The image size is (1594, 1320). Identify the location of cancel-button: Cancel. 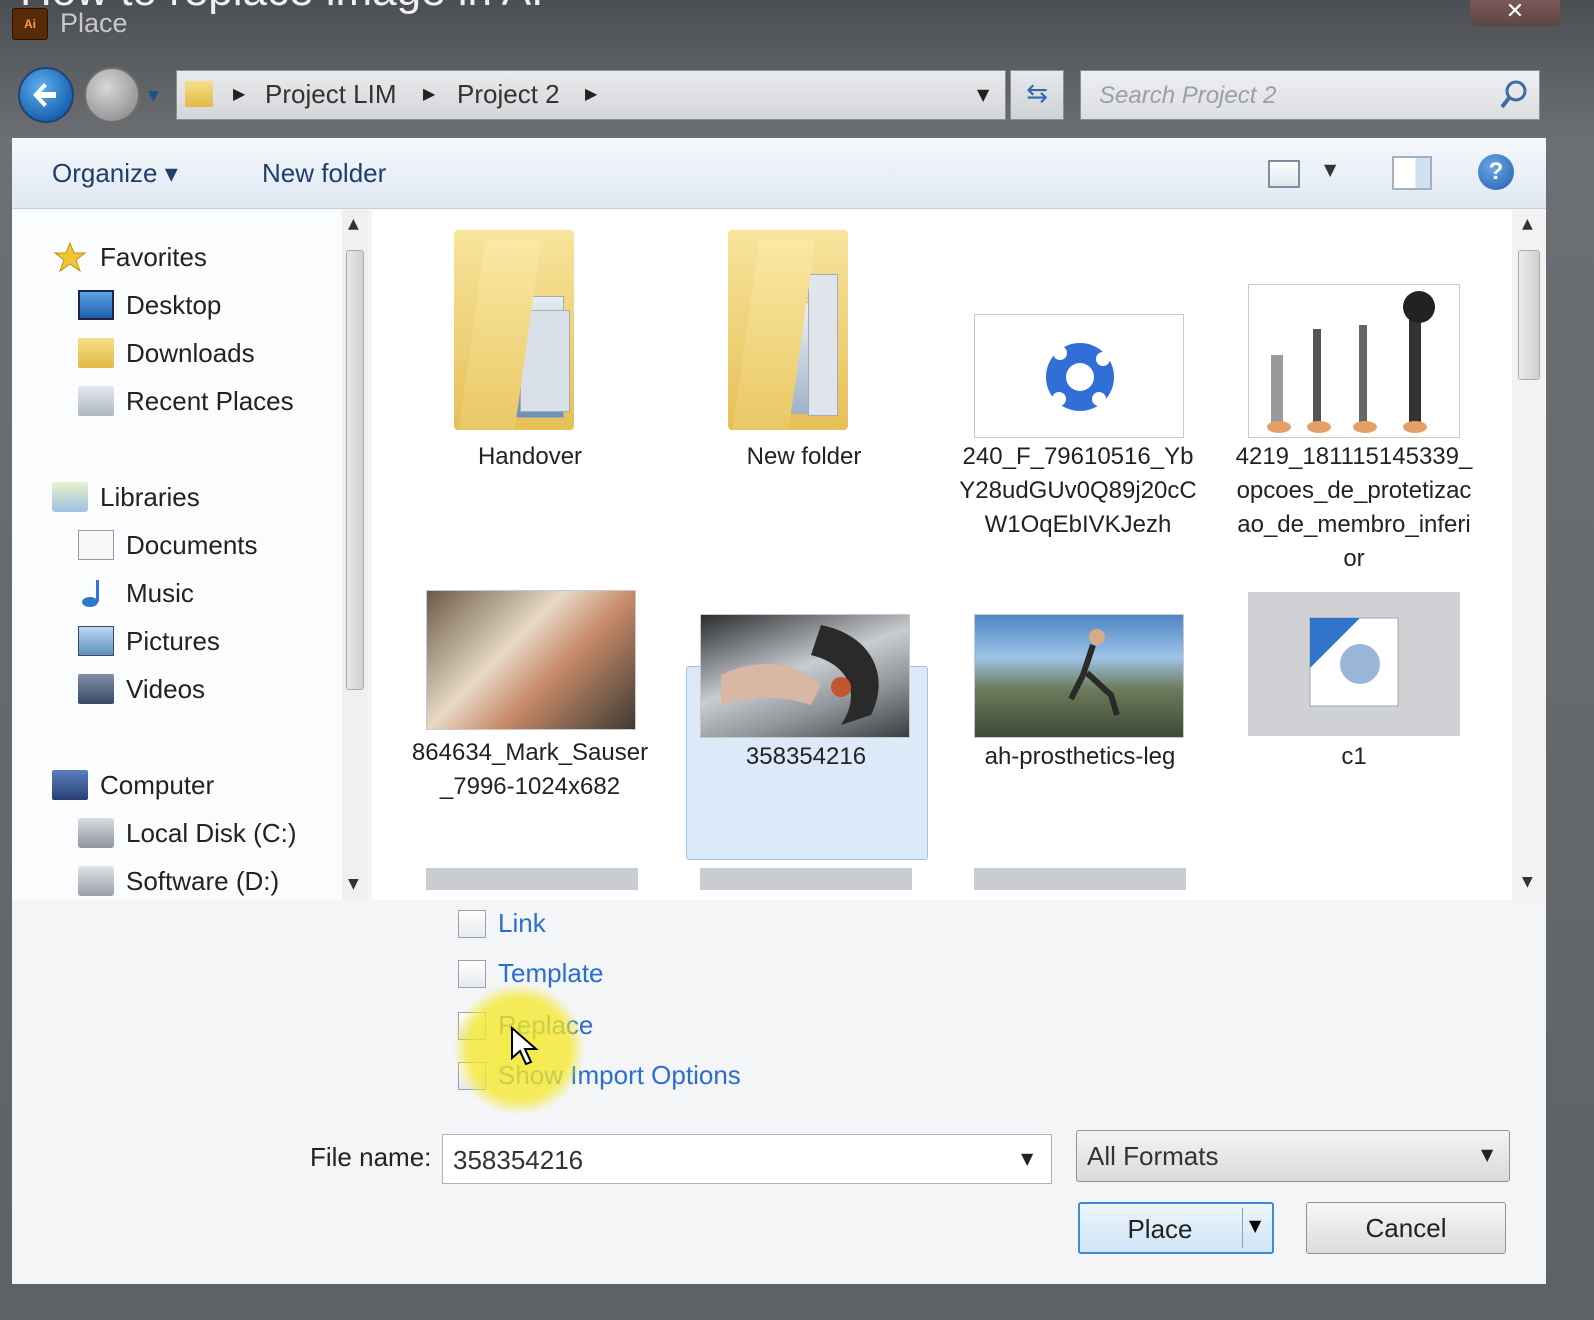
(1406, 1228).